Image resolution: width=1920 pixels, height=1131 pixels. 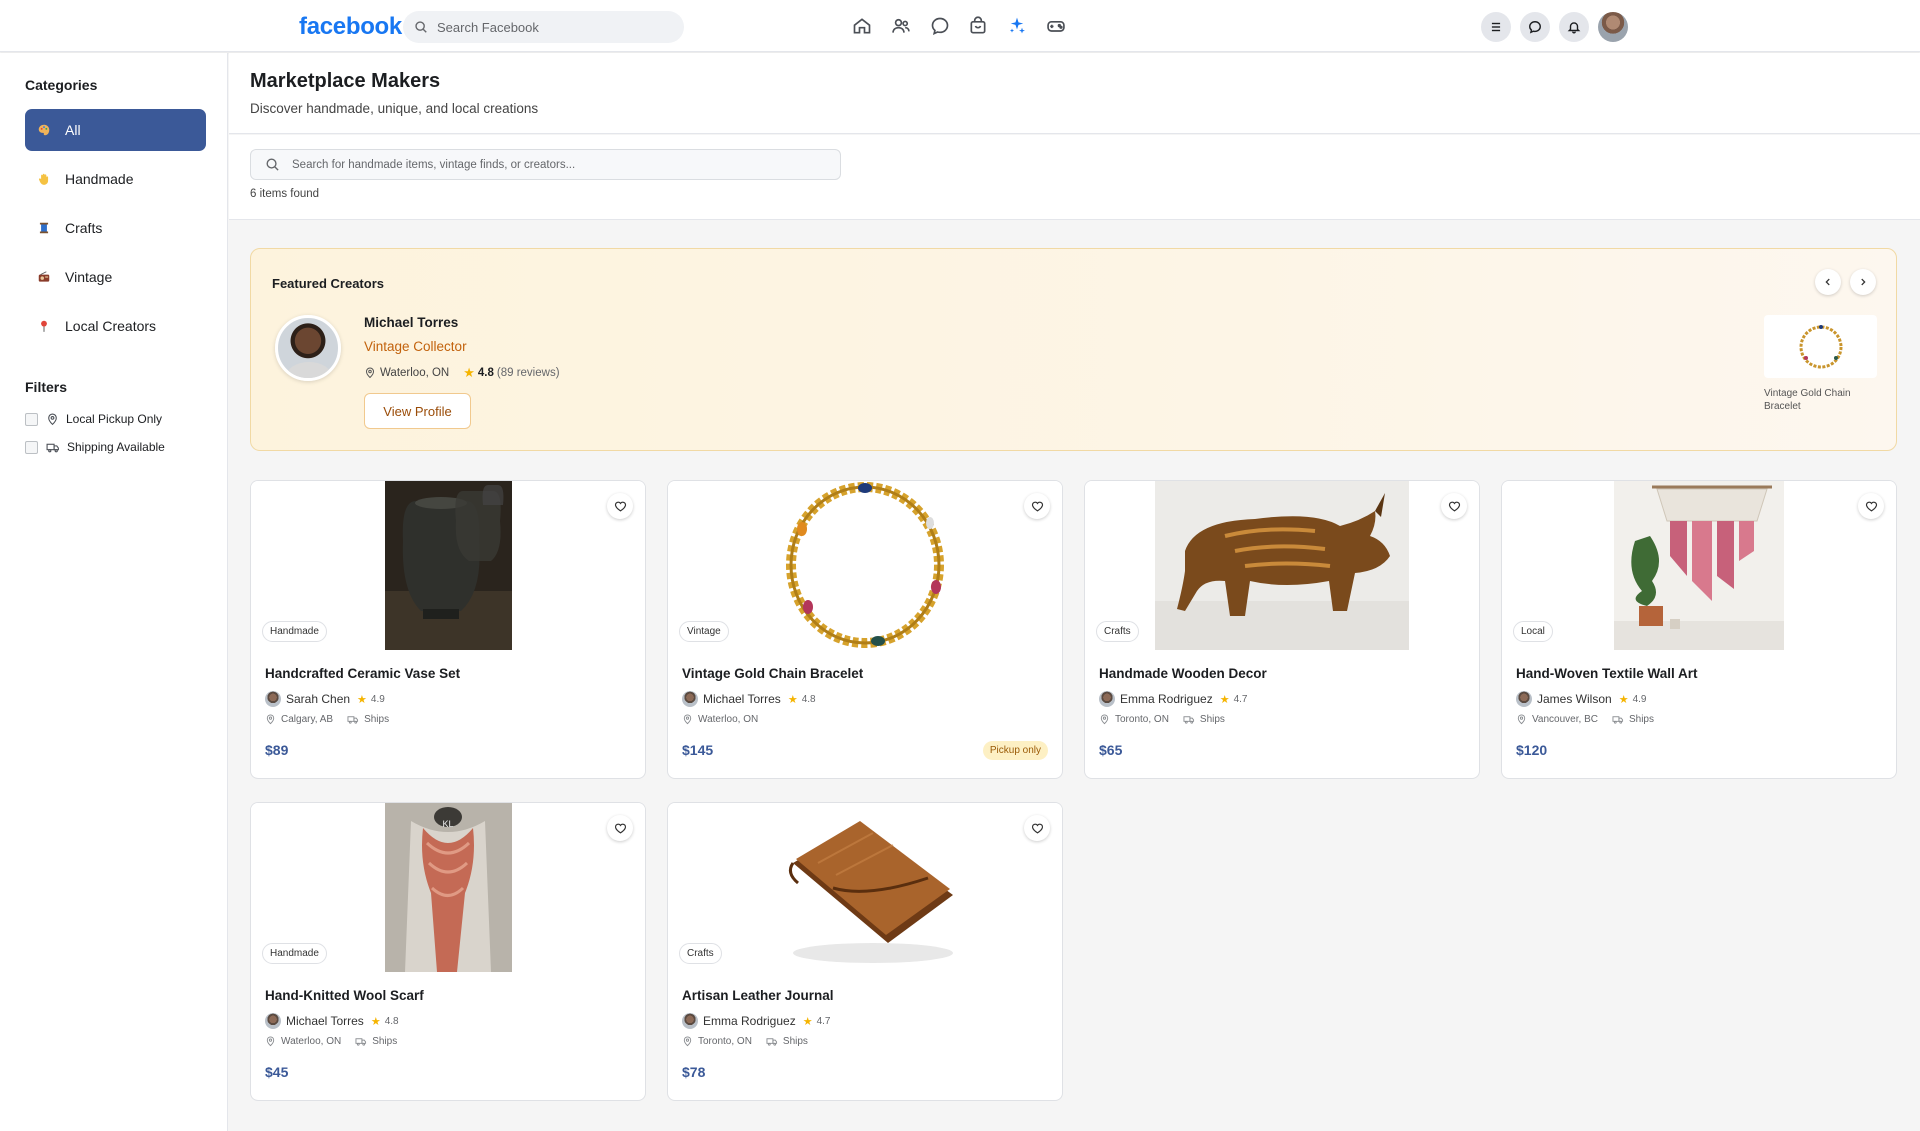 I want to click on previous-creator-button, so click(x=1828, y=282).